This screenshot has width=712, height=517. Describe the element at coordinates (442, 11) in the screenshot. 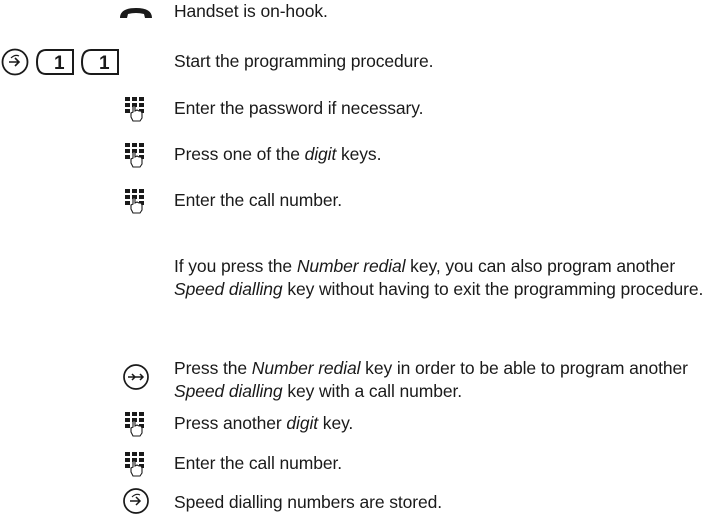

I see `step-1-text: Handset is on-hook.` at that location.